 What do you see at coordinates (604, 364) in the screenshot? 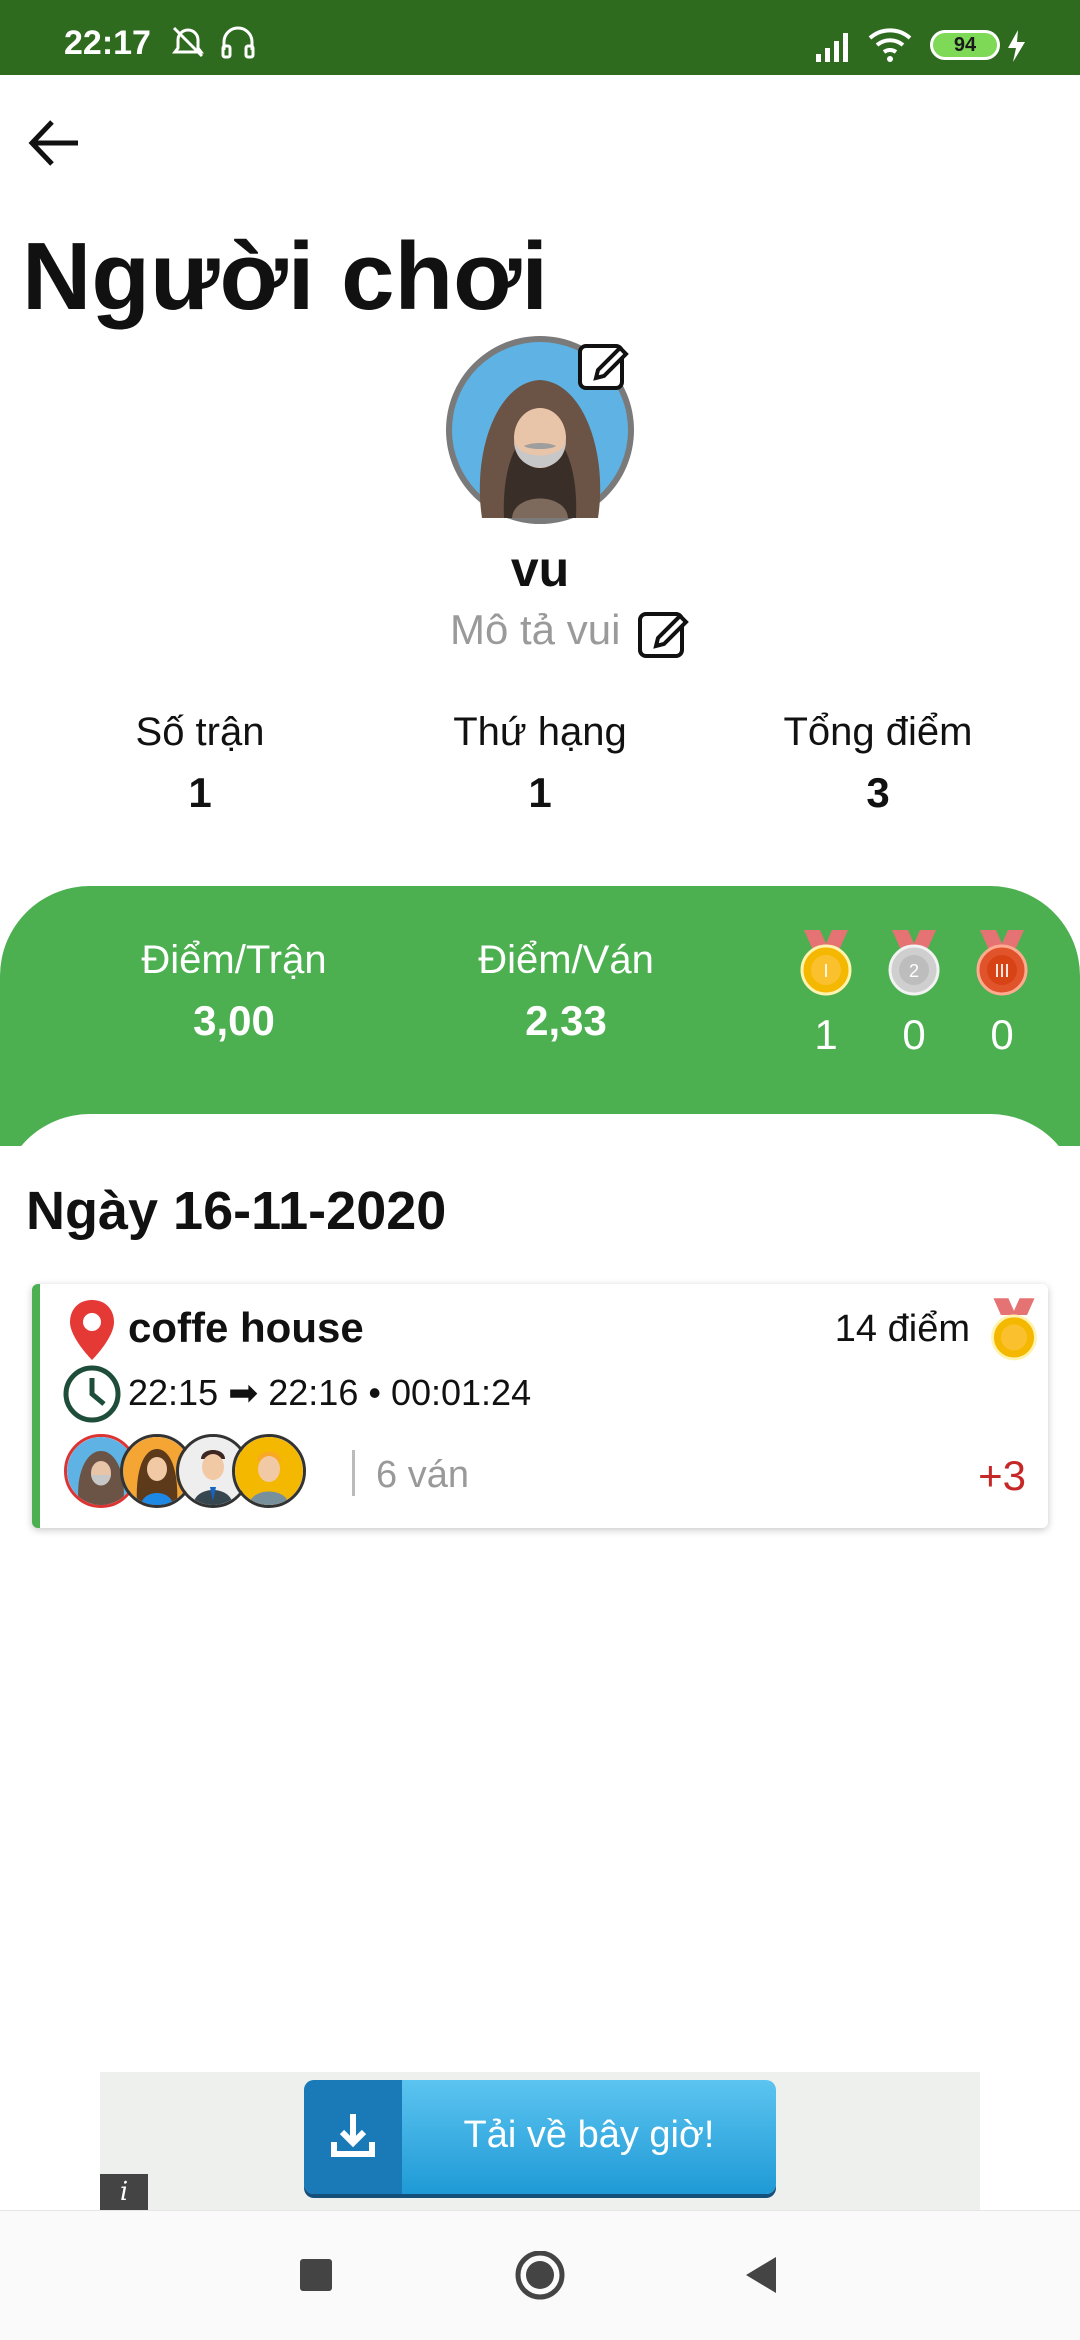
I see `edit-avatar-icon` at bounding box center [604, 364].